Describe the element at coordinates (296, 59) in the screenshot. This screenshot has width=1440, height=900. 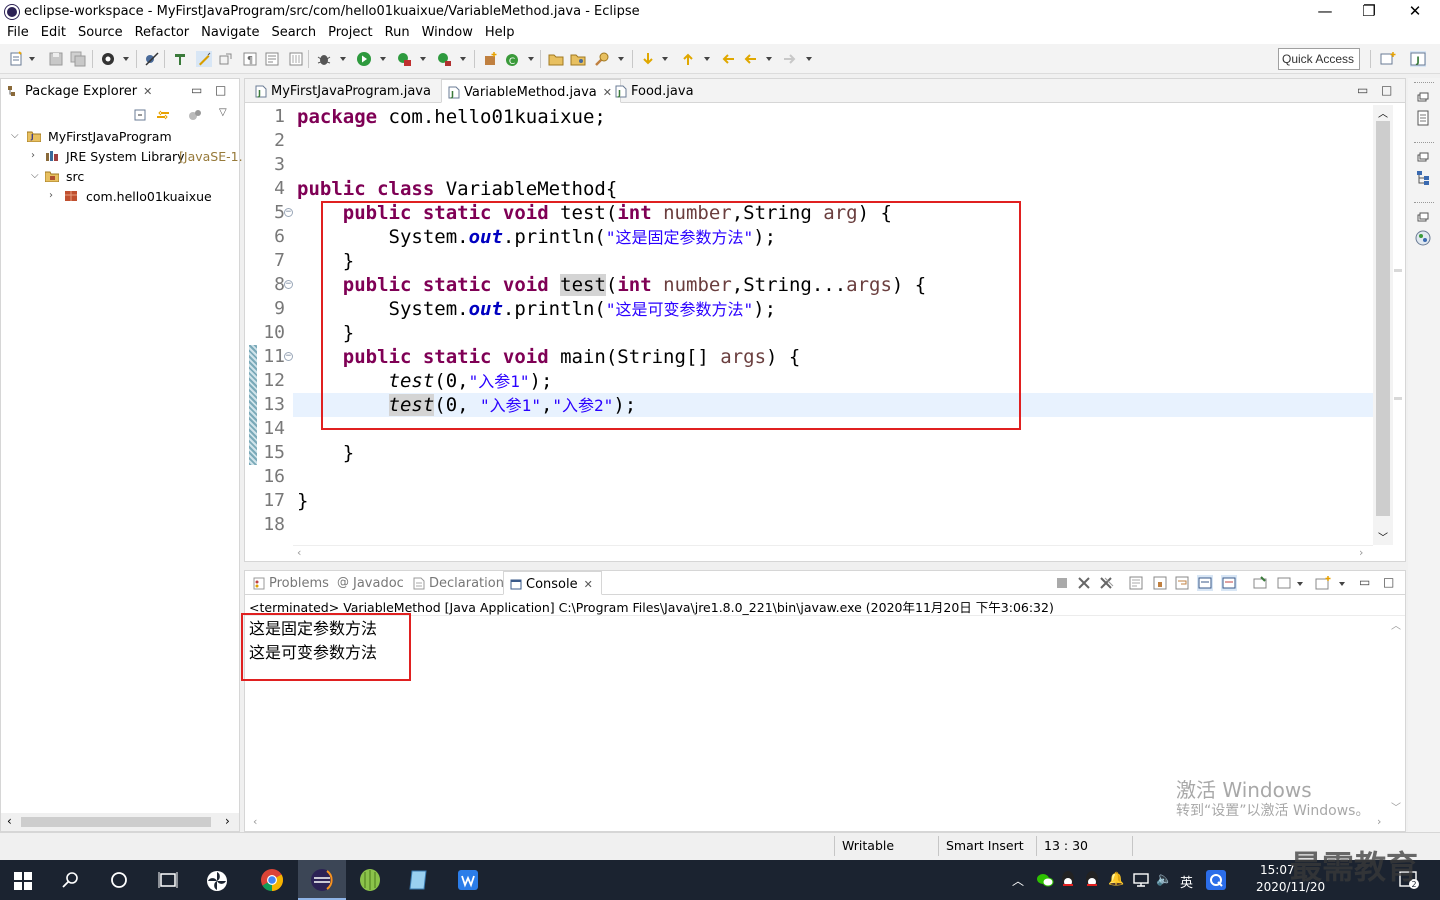
I see `editor-toggle-icon` at that location.